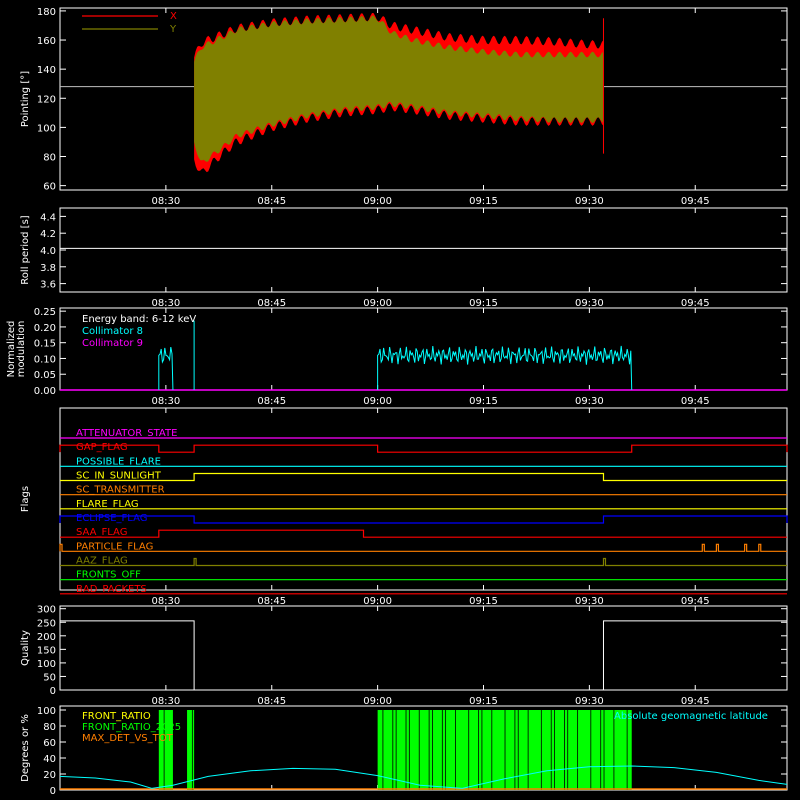 The height and width of the screenshot is (800, 800). What do you see at coordinates (423, 547) in the screenshot?
I see `flag-line-particle-flag` at bounding box center [423, 547].